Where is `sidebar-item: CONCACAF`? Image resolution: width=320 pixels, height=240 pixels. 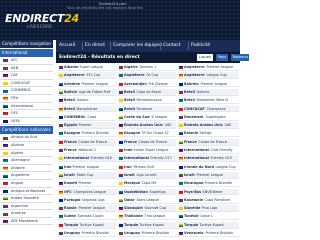
sidebar-item: CONCACAF is located at coordinates (26, 84).